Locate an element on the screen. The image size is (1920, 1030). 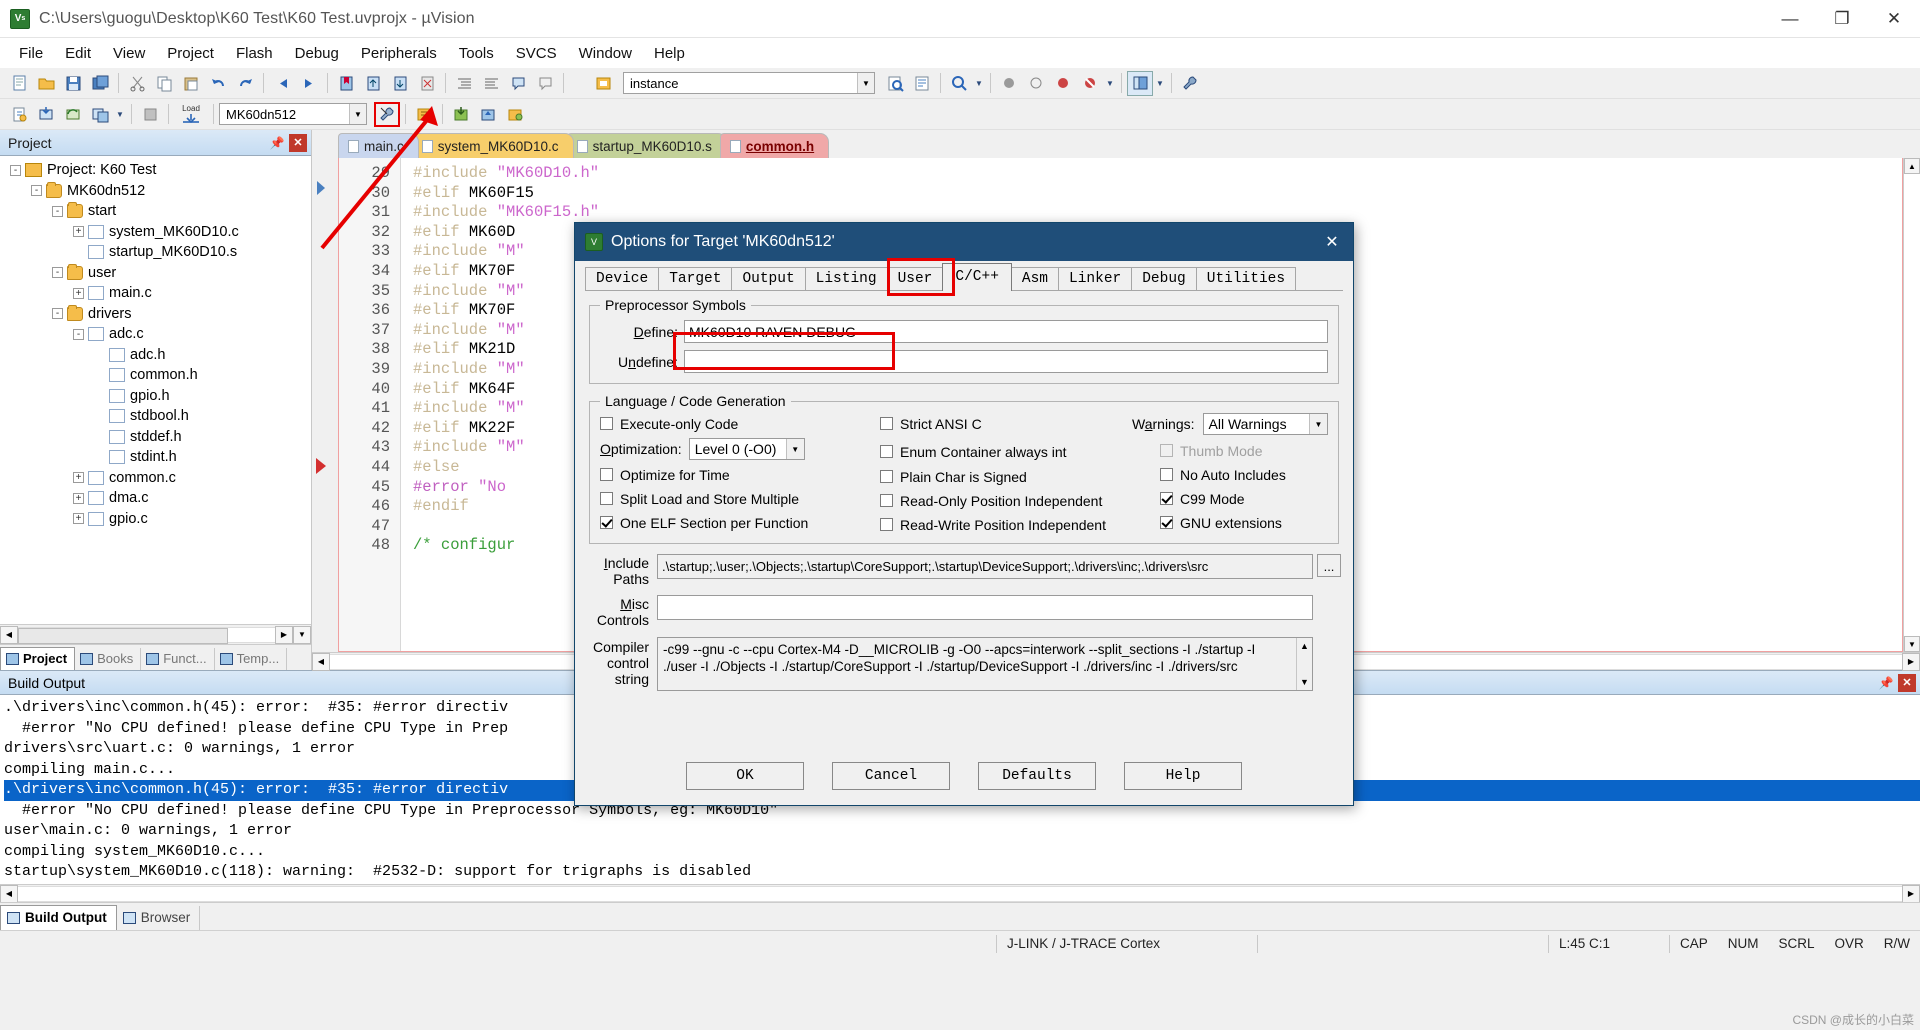
editor-scroll-up-icon: ▲ is located at coordinates (1912, 166).